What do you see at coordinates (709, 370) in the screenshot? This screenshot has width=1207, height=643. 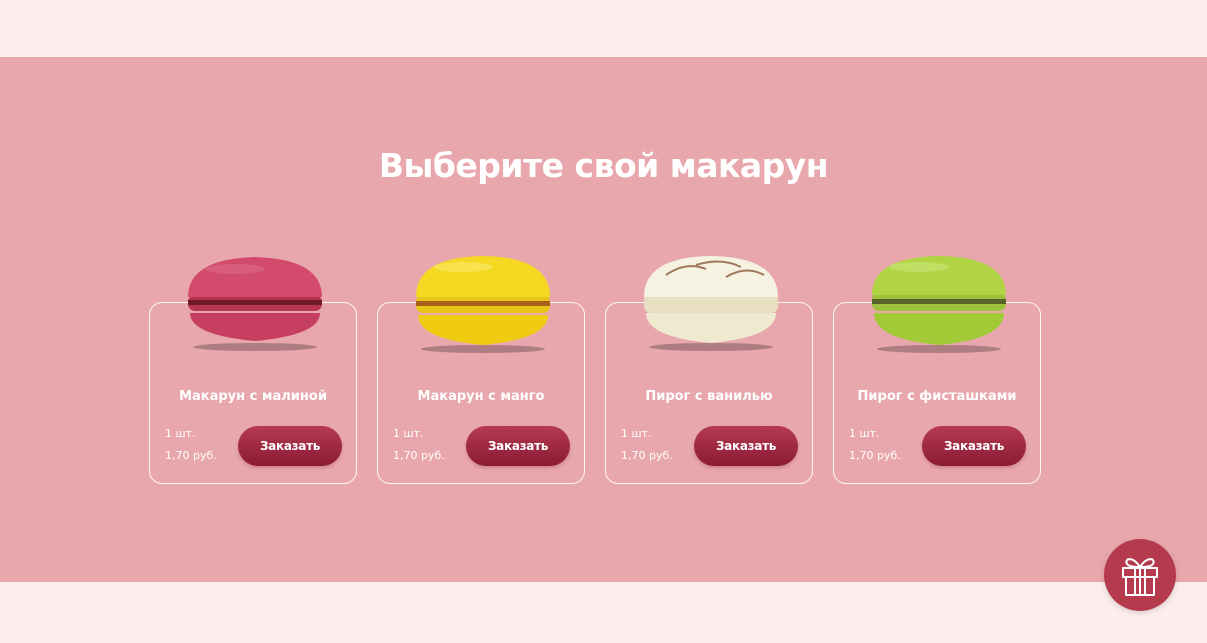 I see `product-card-vanilla: Пирог с ванилью 1 шт. 1,70 руб. Заказать` at bounding box center [709, 370].